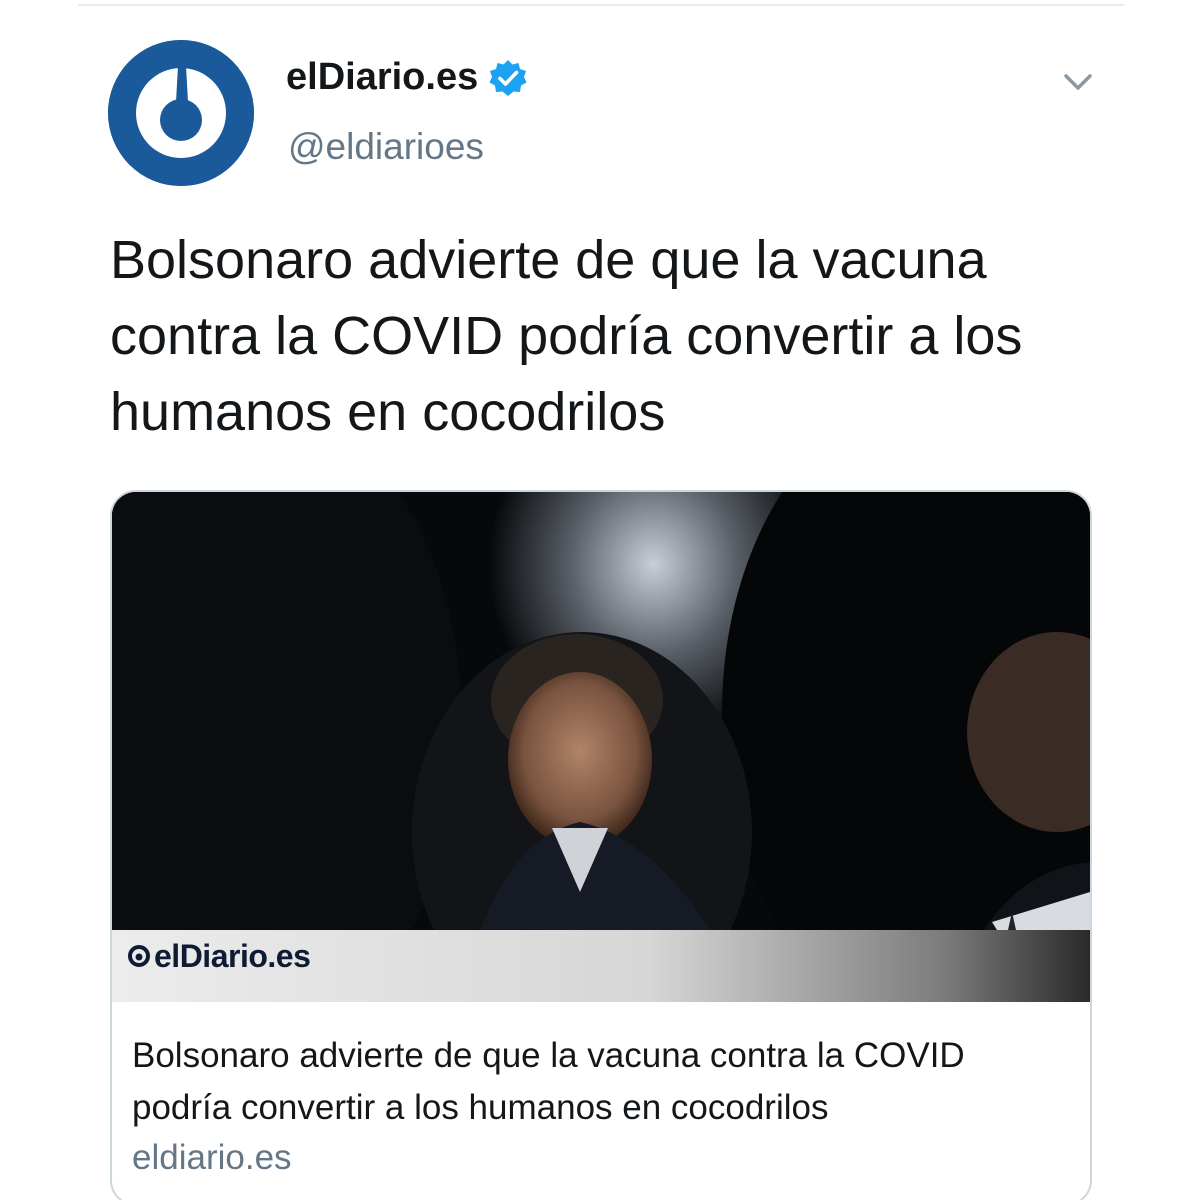  What do you see at coordinates (181, 113) in the screenshot?
I see `avatar` at bounding box center [181, 113].